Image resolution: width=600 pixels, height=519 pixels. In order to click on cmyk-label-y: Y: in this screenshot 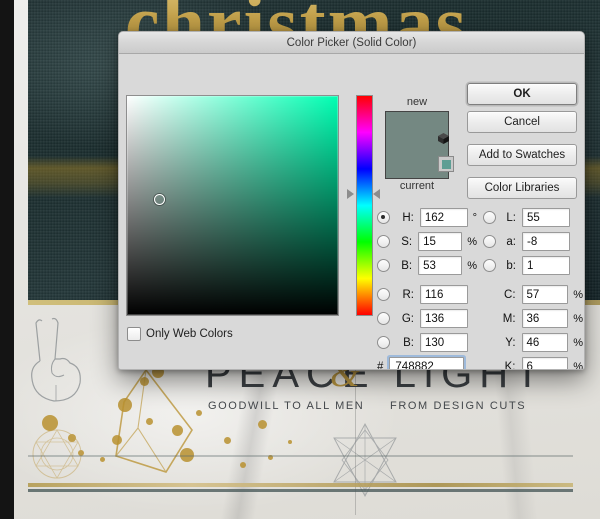, I will do `click(510, 342)`.